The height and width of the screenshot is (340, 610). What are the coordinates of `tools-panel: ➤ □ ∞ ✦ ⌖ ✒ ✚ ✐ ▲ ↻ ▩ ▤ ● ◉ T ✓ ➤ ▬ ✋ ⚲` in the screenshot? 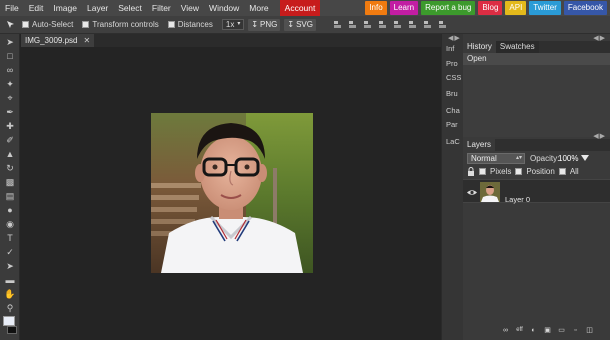 It's located at (10, 187).